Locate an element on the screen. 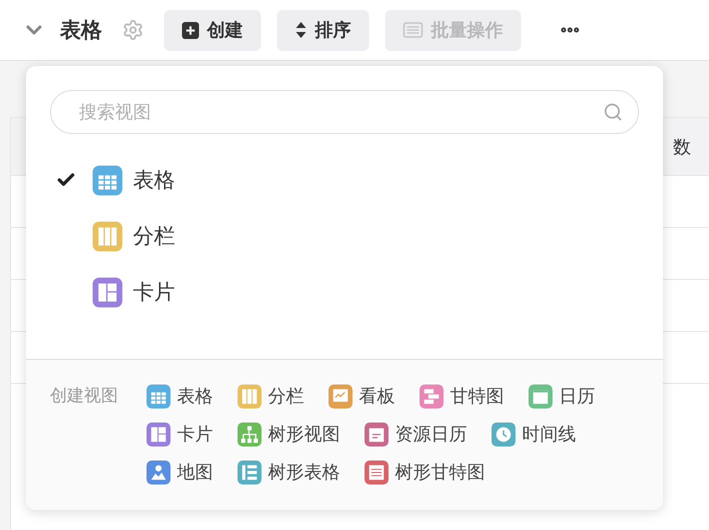 The image size is (709, 530). tree-table-view-icon is located at coordinates (249, 472).